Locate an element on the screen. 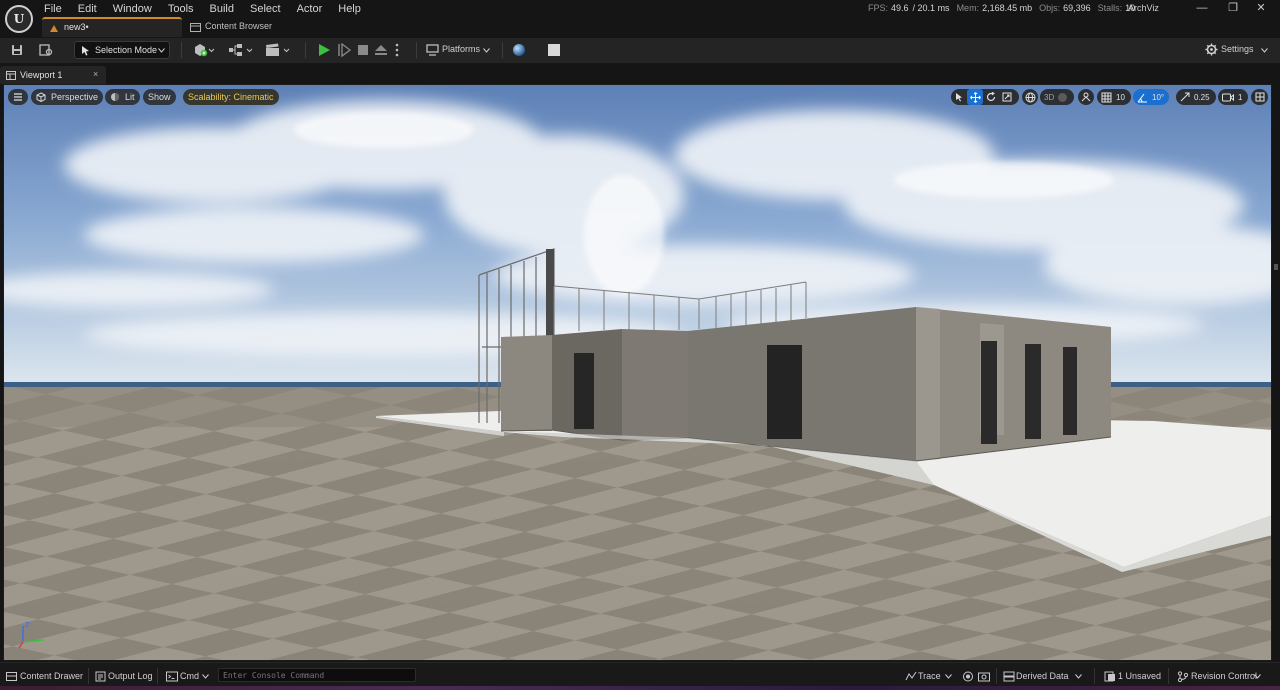  maximize-icon is located at coordinates (1259, 97).